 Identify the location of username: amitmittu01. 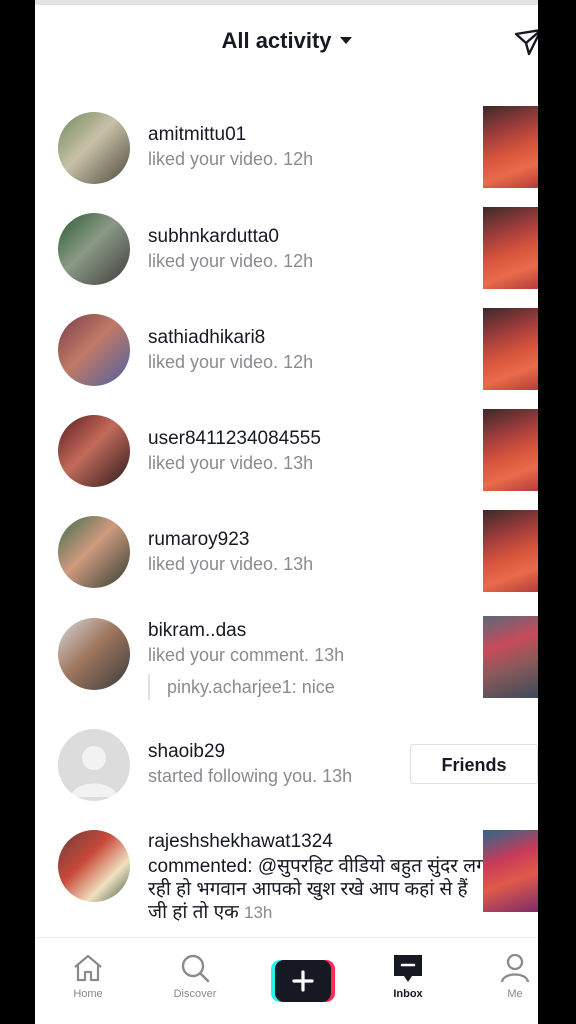
(197, 135).